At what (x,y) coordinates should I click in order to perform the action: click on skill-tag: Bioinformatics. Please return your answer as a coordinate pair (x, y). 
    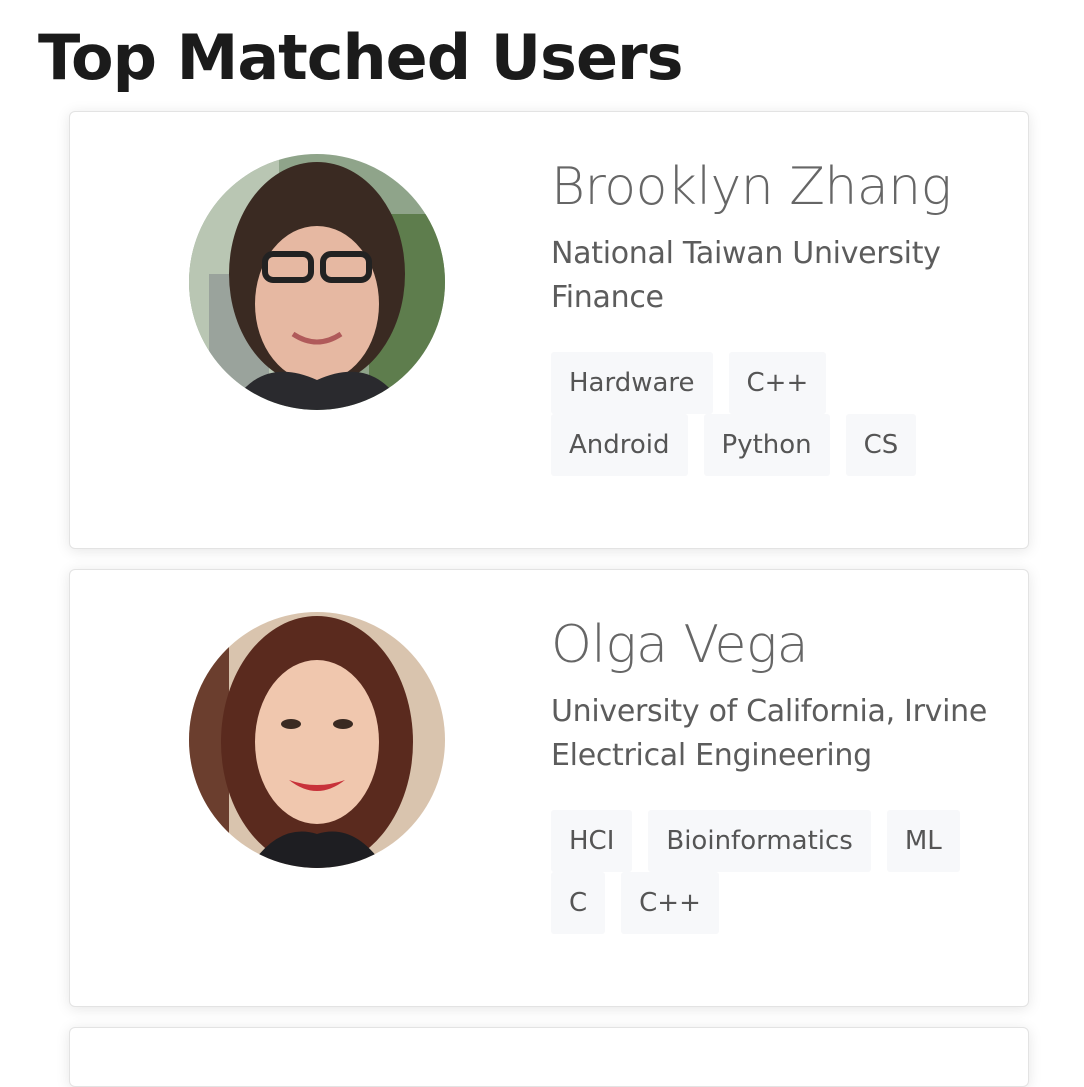
    Looking at the image, I should click on (759, 841).